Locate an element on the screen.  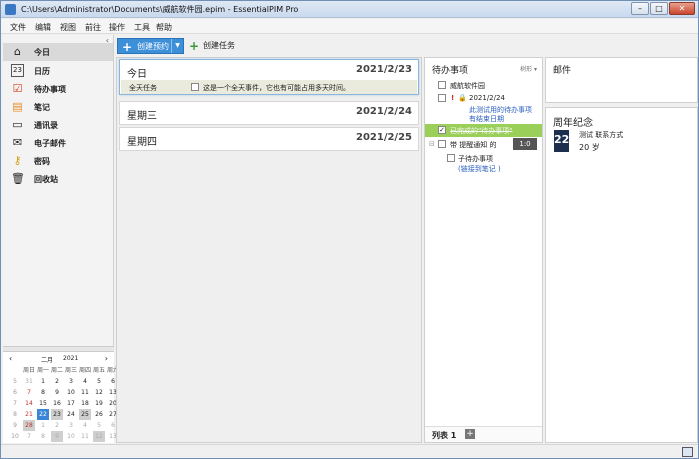
sidebar-item-today: ⌂ 今日 is located at coordinates (58, 52).